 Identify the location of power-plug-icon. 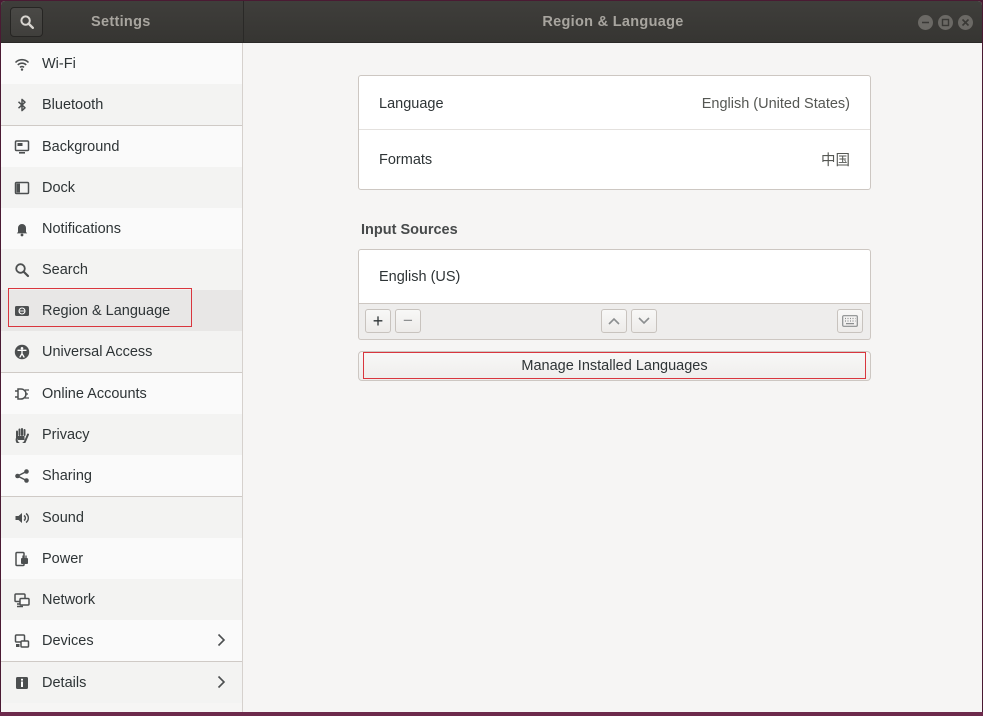
(22, 559).